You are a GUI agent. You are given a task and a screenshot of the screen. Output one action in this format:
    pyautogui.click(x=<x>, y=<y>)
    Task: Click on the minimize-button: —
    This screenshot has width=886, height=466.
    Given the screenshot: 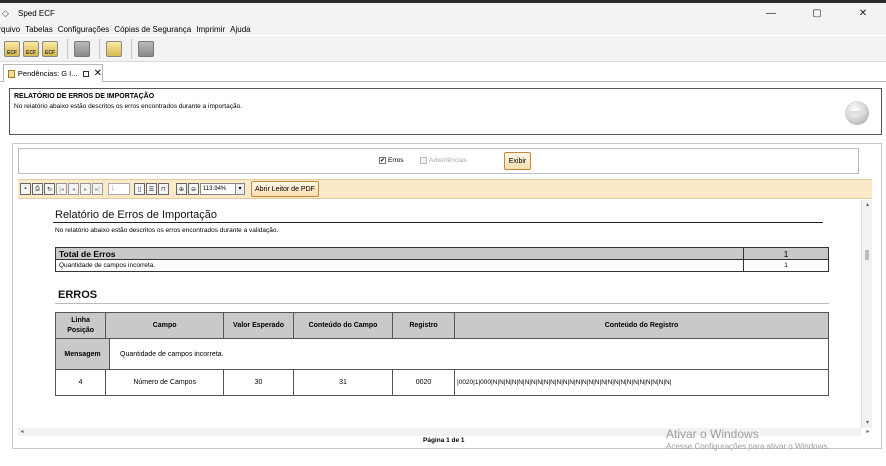 What is the action you would take?
    pyautogui.click(x=771, y=13)
    